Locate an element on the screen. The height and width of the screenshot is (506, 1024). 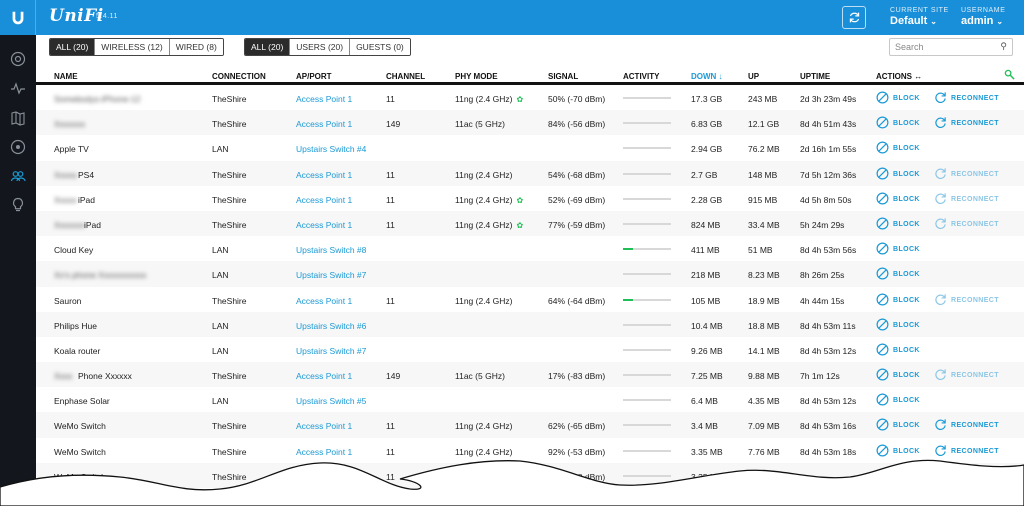
tab-wireless: WIRELESS (12) is located at coordinates (132, 47).